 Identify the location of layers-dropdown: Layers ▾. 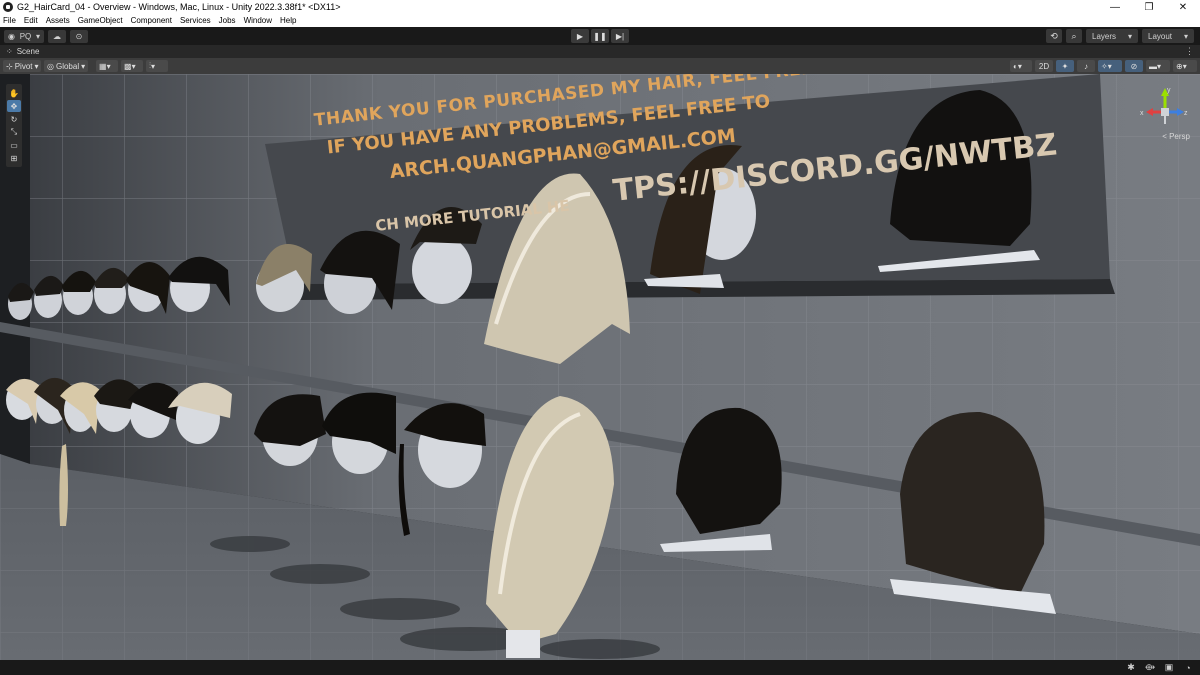
(1112, 36).